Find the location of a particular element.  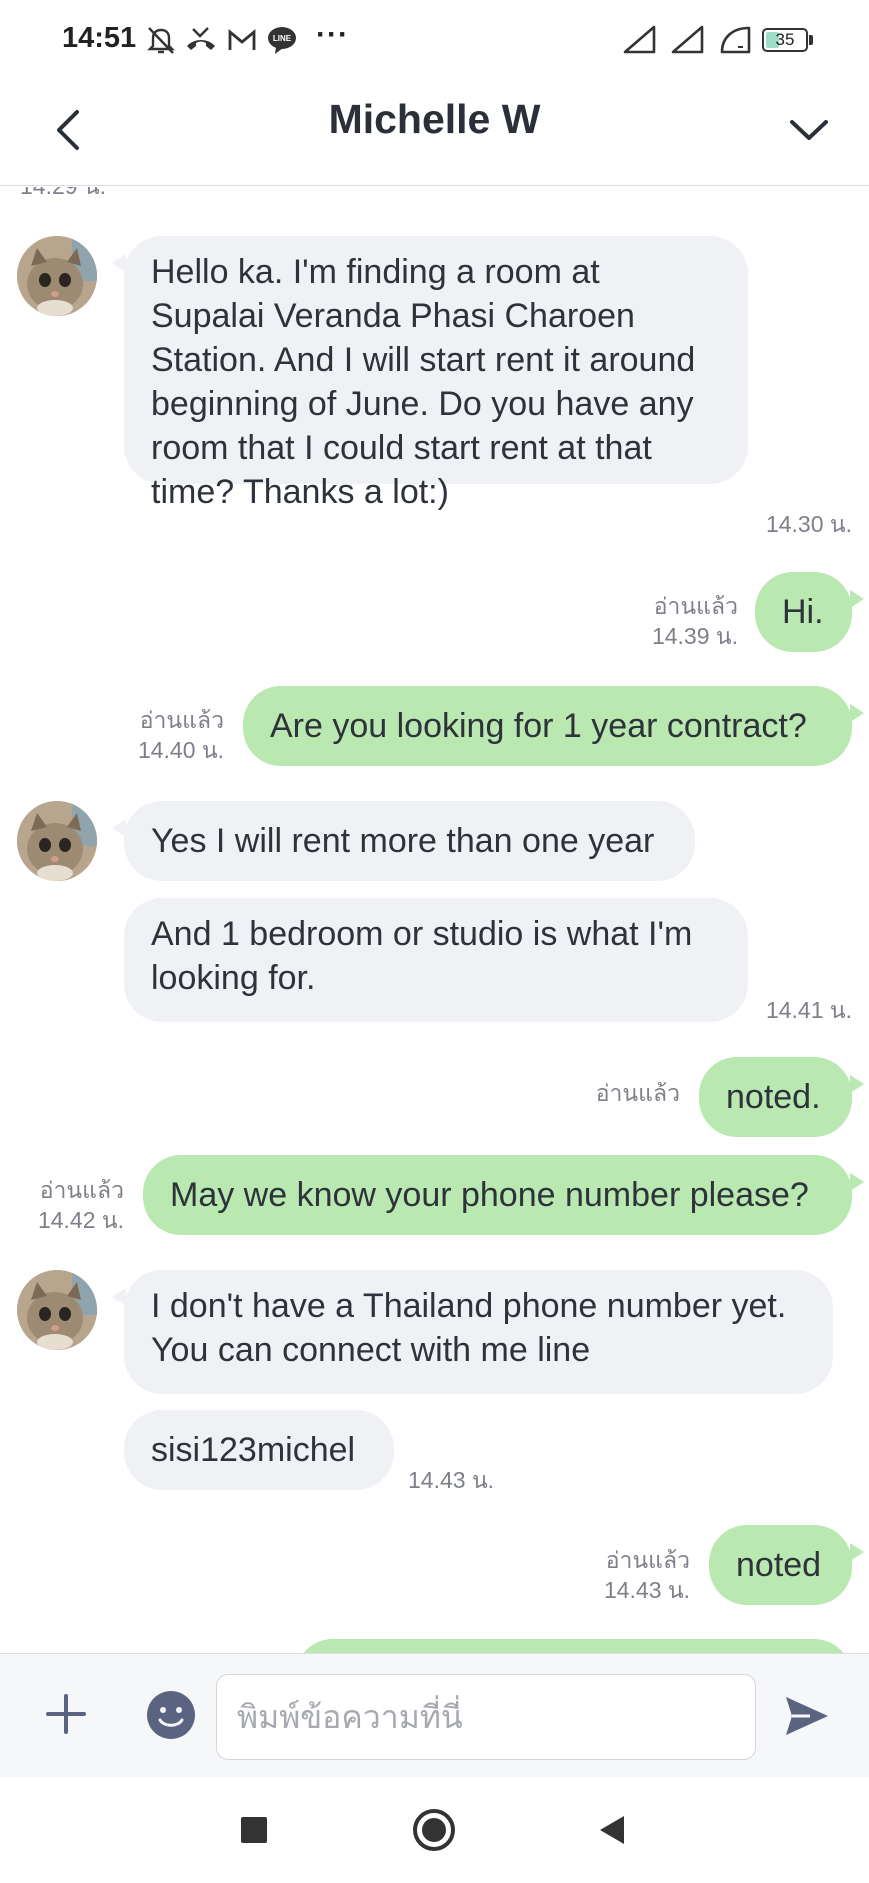

battery-indicator: 35 is located at coordinates (785, 40).